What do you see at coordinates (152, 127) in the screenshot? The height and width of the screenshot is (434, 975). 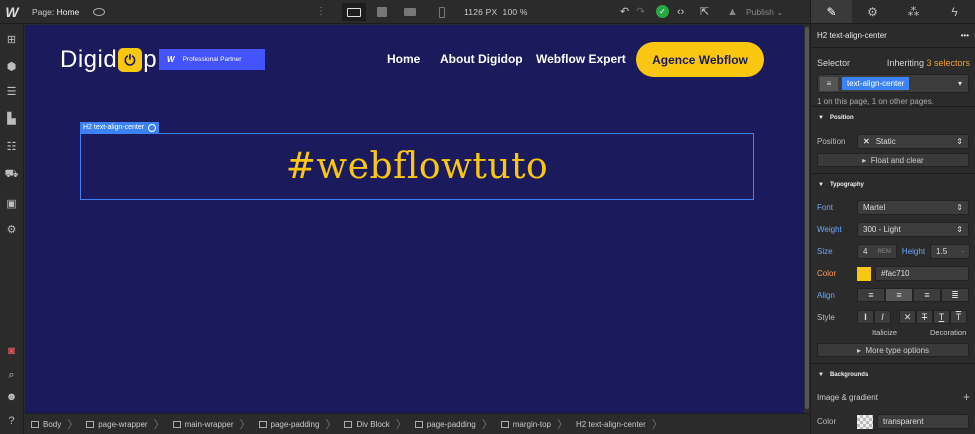 I see `element-settings-icon` at bounding box center [152, 127].